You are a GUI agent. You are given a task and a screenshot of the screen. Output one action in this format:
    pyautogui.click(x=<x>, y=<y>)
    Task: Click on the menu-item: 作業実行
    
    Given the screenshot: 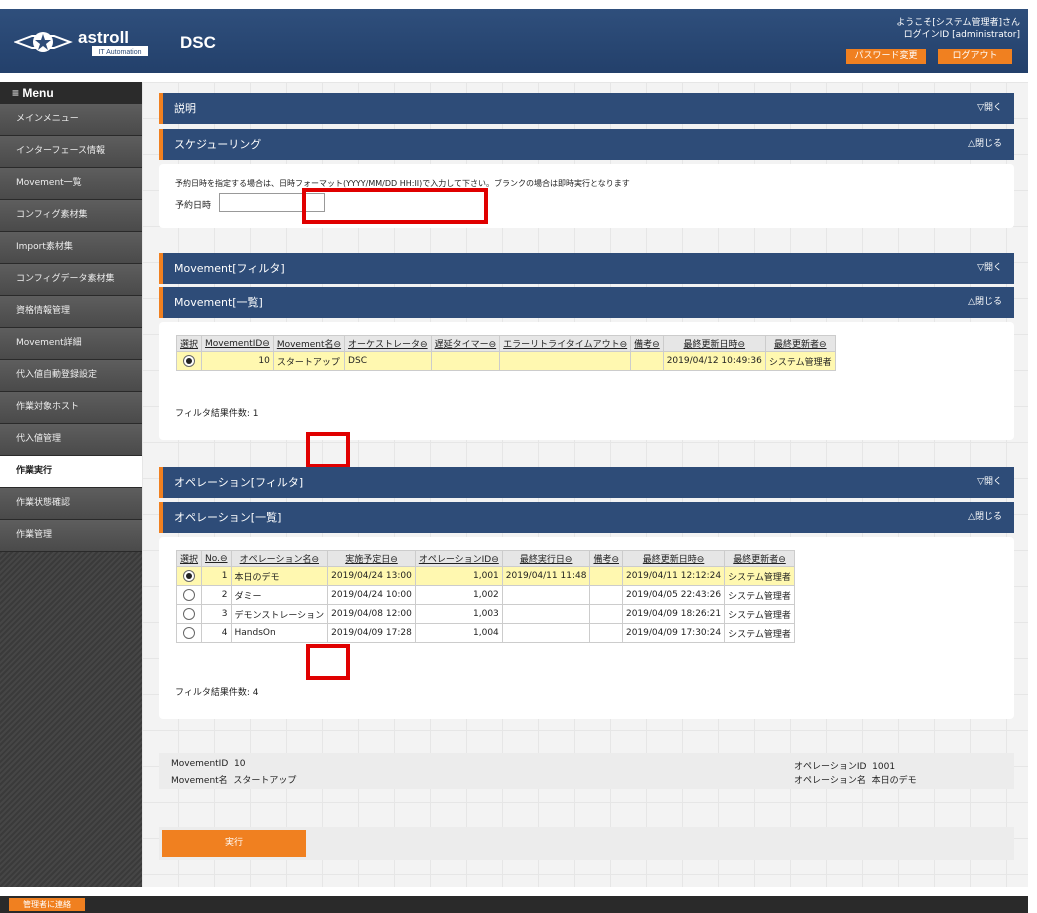 What is the action you would take?
    pyautogui.click(x=71, y=472)
    